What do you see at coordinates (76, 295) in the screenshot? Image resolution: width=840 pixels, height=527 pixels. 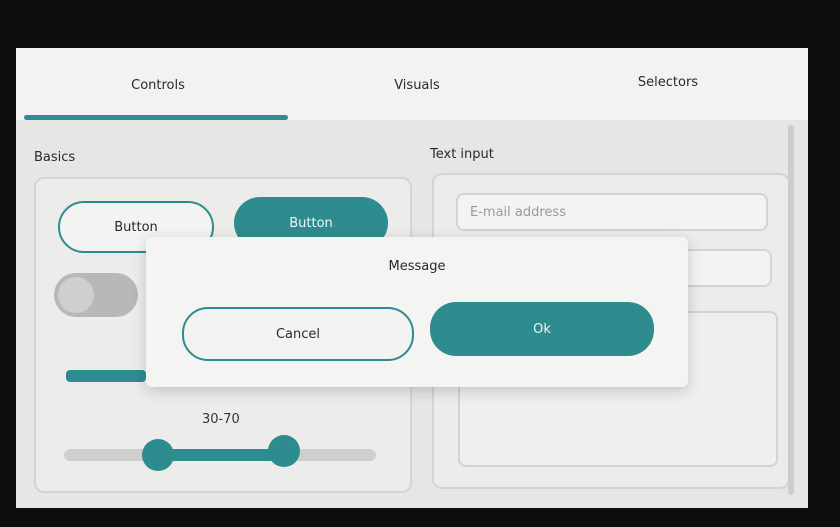 I see `toggle-switch-knob` at bounding box center [76, 295].